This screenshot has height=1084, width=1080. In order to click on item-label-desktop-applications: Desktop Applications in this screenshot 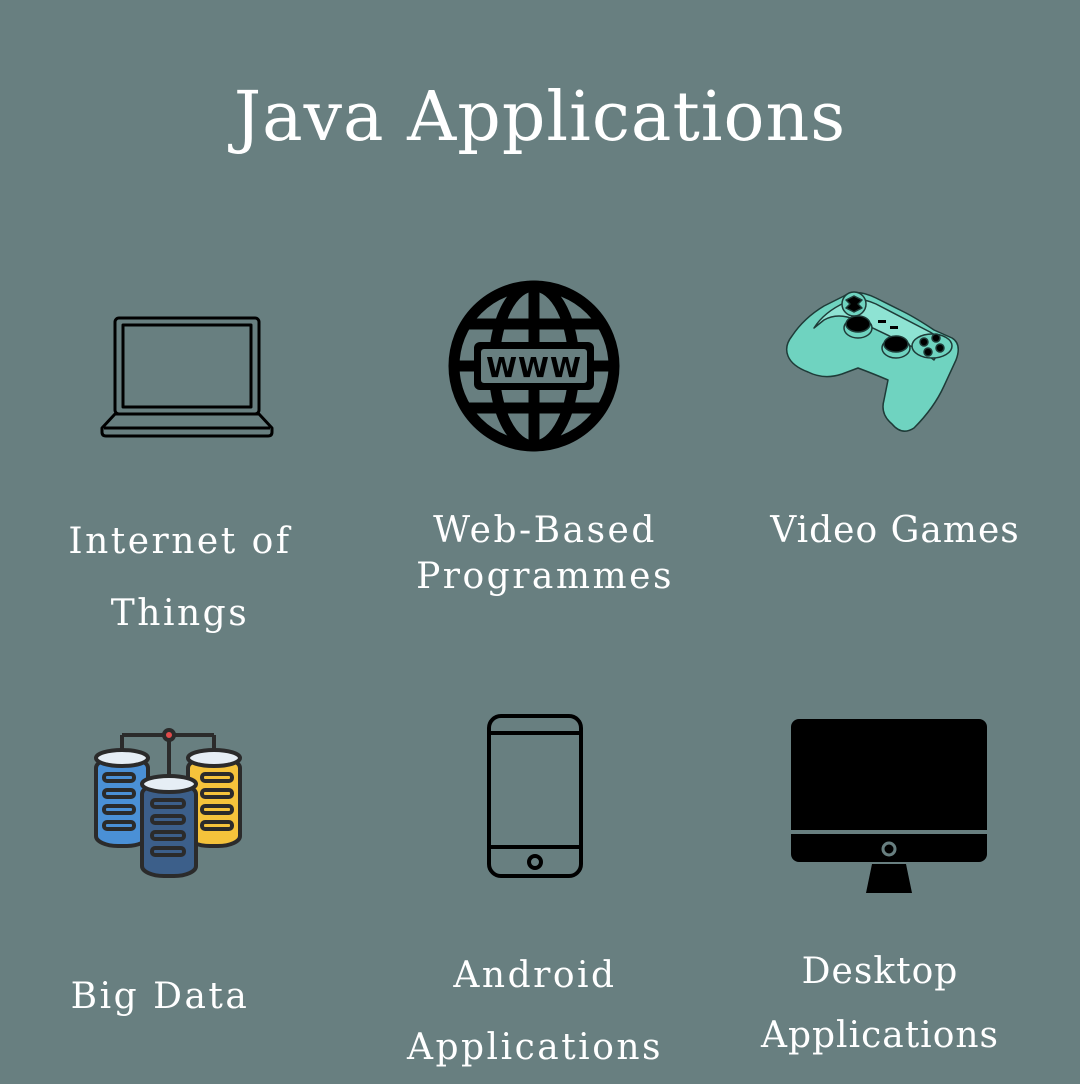, I will do `click(880, 1003)`.